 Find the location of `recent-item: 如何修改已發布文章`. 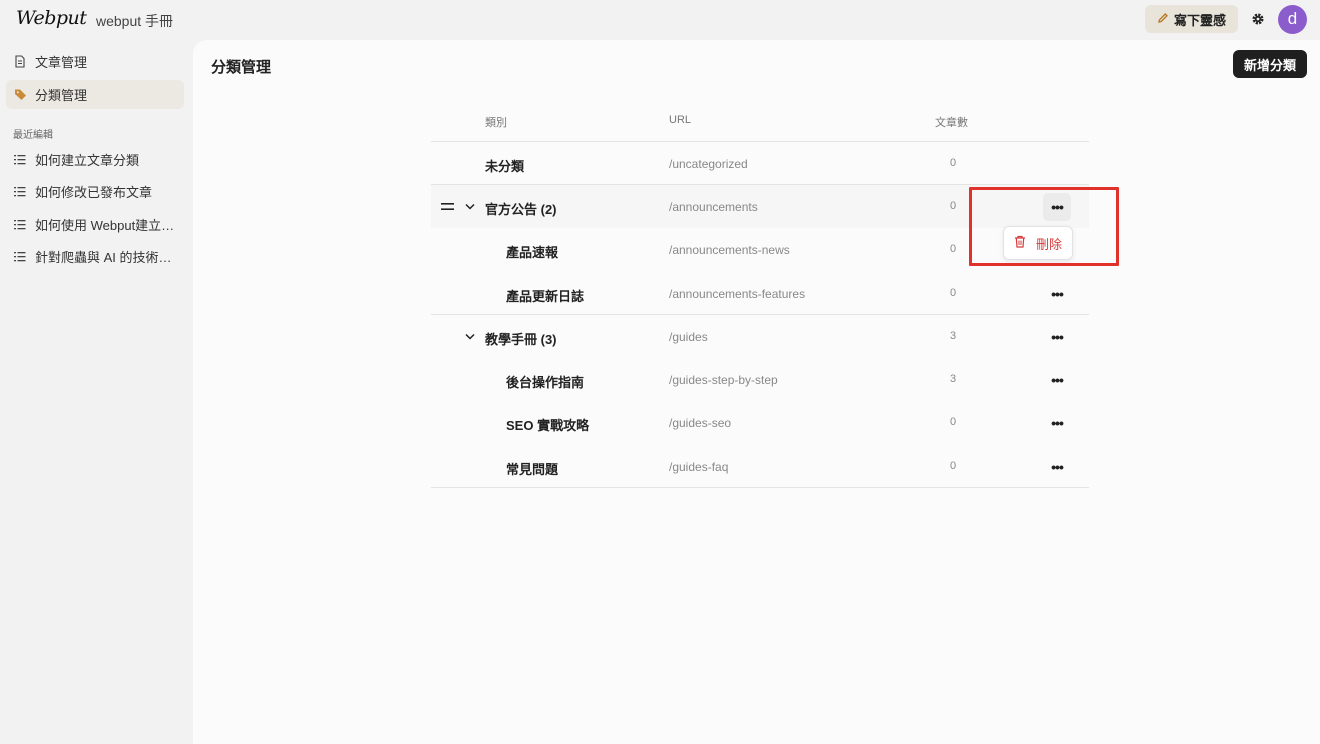

recent-item: 如何修改已發布文章 is located at coordinates (95, 191).